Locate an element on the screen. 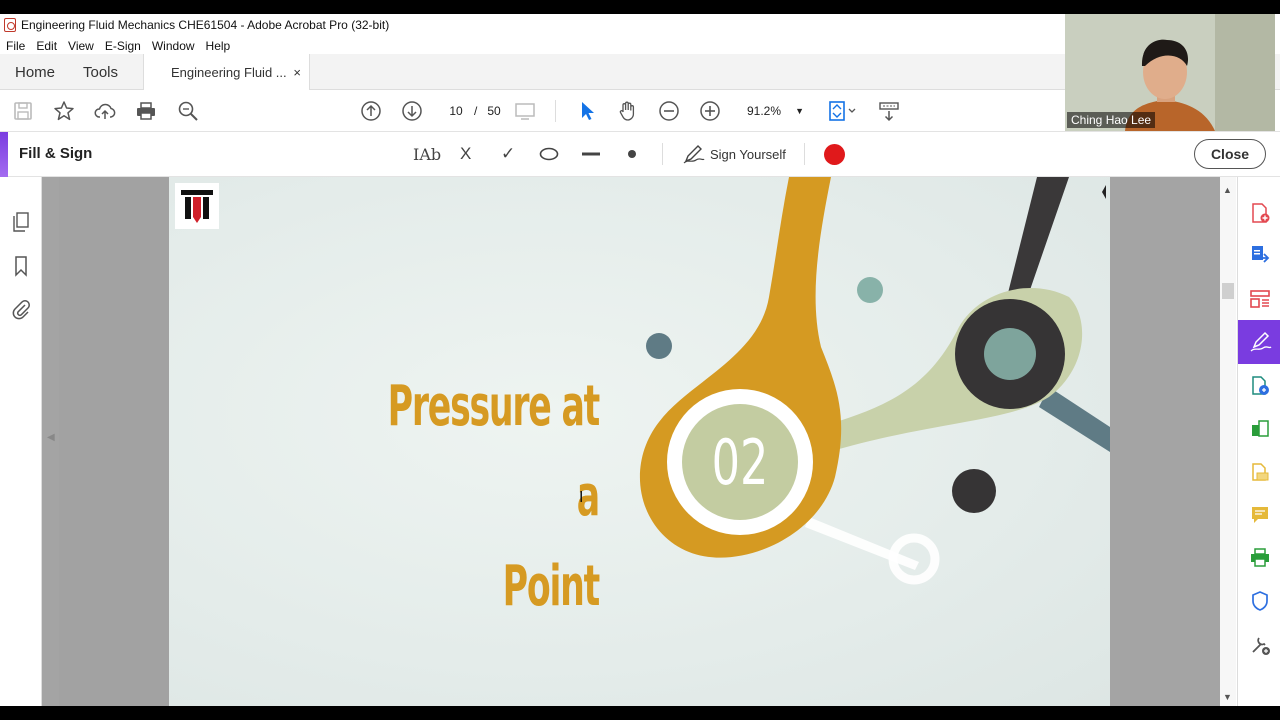  menu-edit: Edit is located at coordinates (46, 46).